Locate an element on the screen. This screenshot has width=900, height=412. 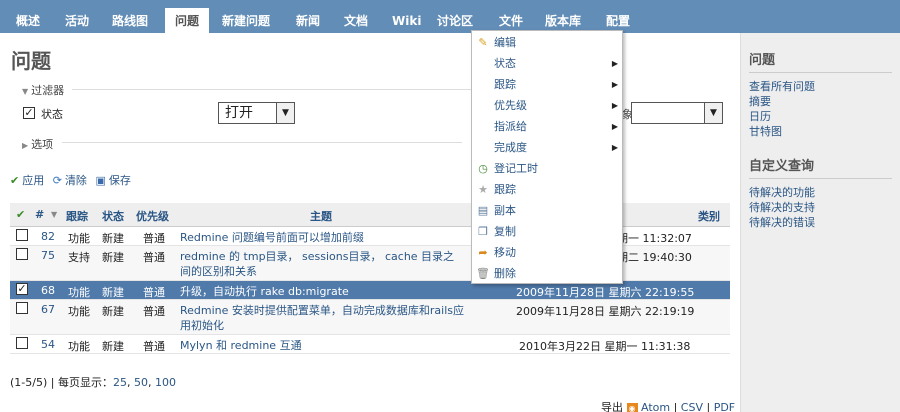
context-copy: ❐ 复制 is located at coordinates (547, 231).